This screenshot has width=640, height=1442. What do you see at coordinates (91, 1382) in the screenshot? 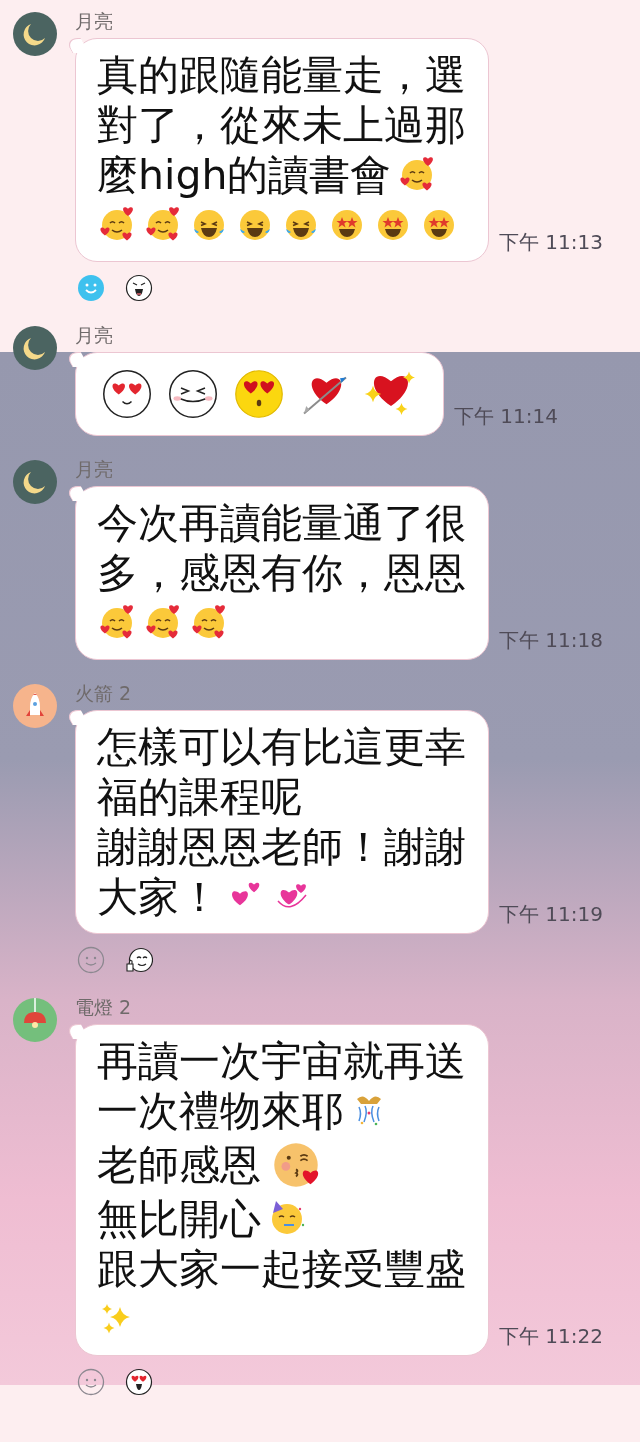
I see `smiley-icon` at bounding box center [91, 1382].